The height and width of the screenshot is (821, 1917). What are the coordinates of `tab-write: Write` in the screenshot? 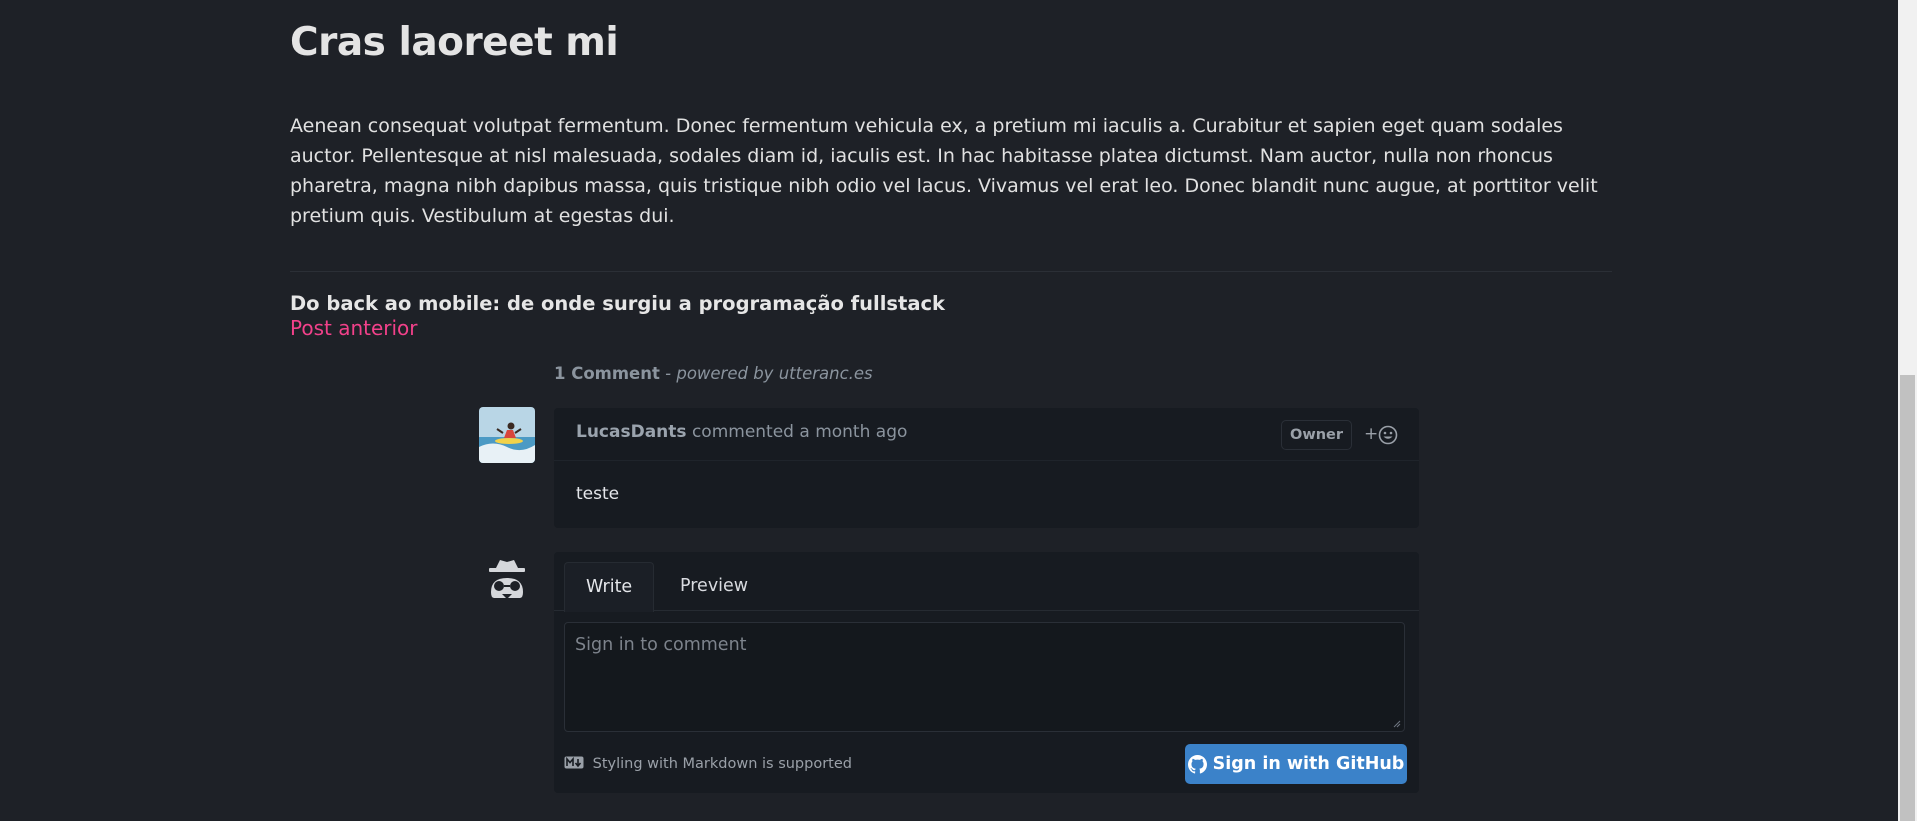 It's located at (609, 587).